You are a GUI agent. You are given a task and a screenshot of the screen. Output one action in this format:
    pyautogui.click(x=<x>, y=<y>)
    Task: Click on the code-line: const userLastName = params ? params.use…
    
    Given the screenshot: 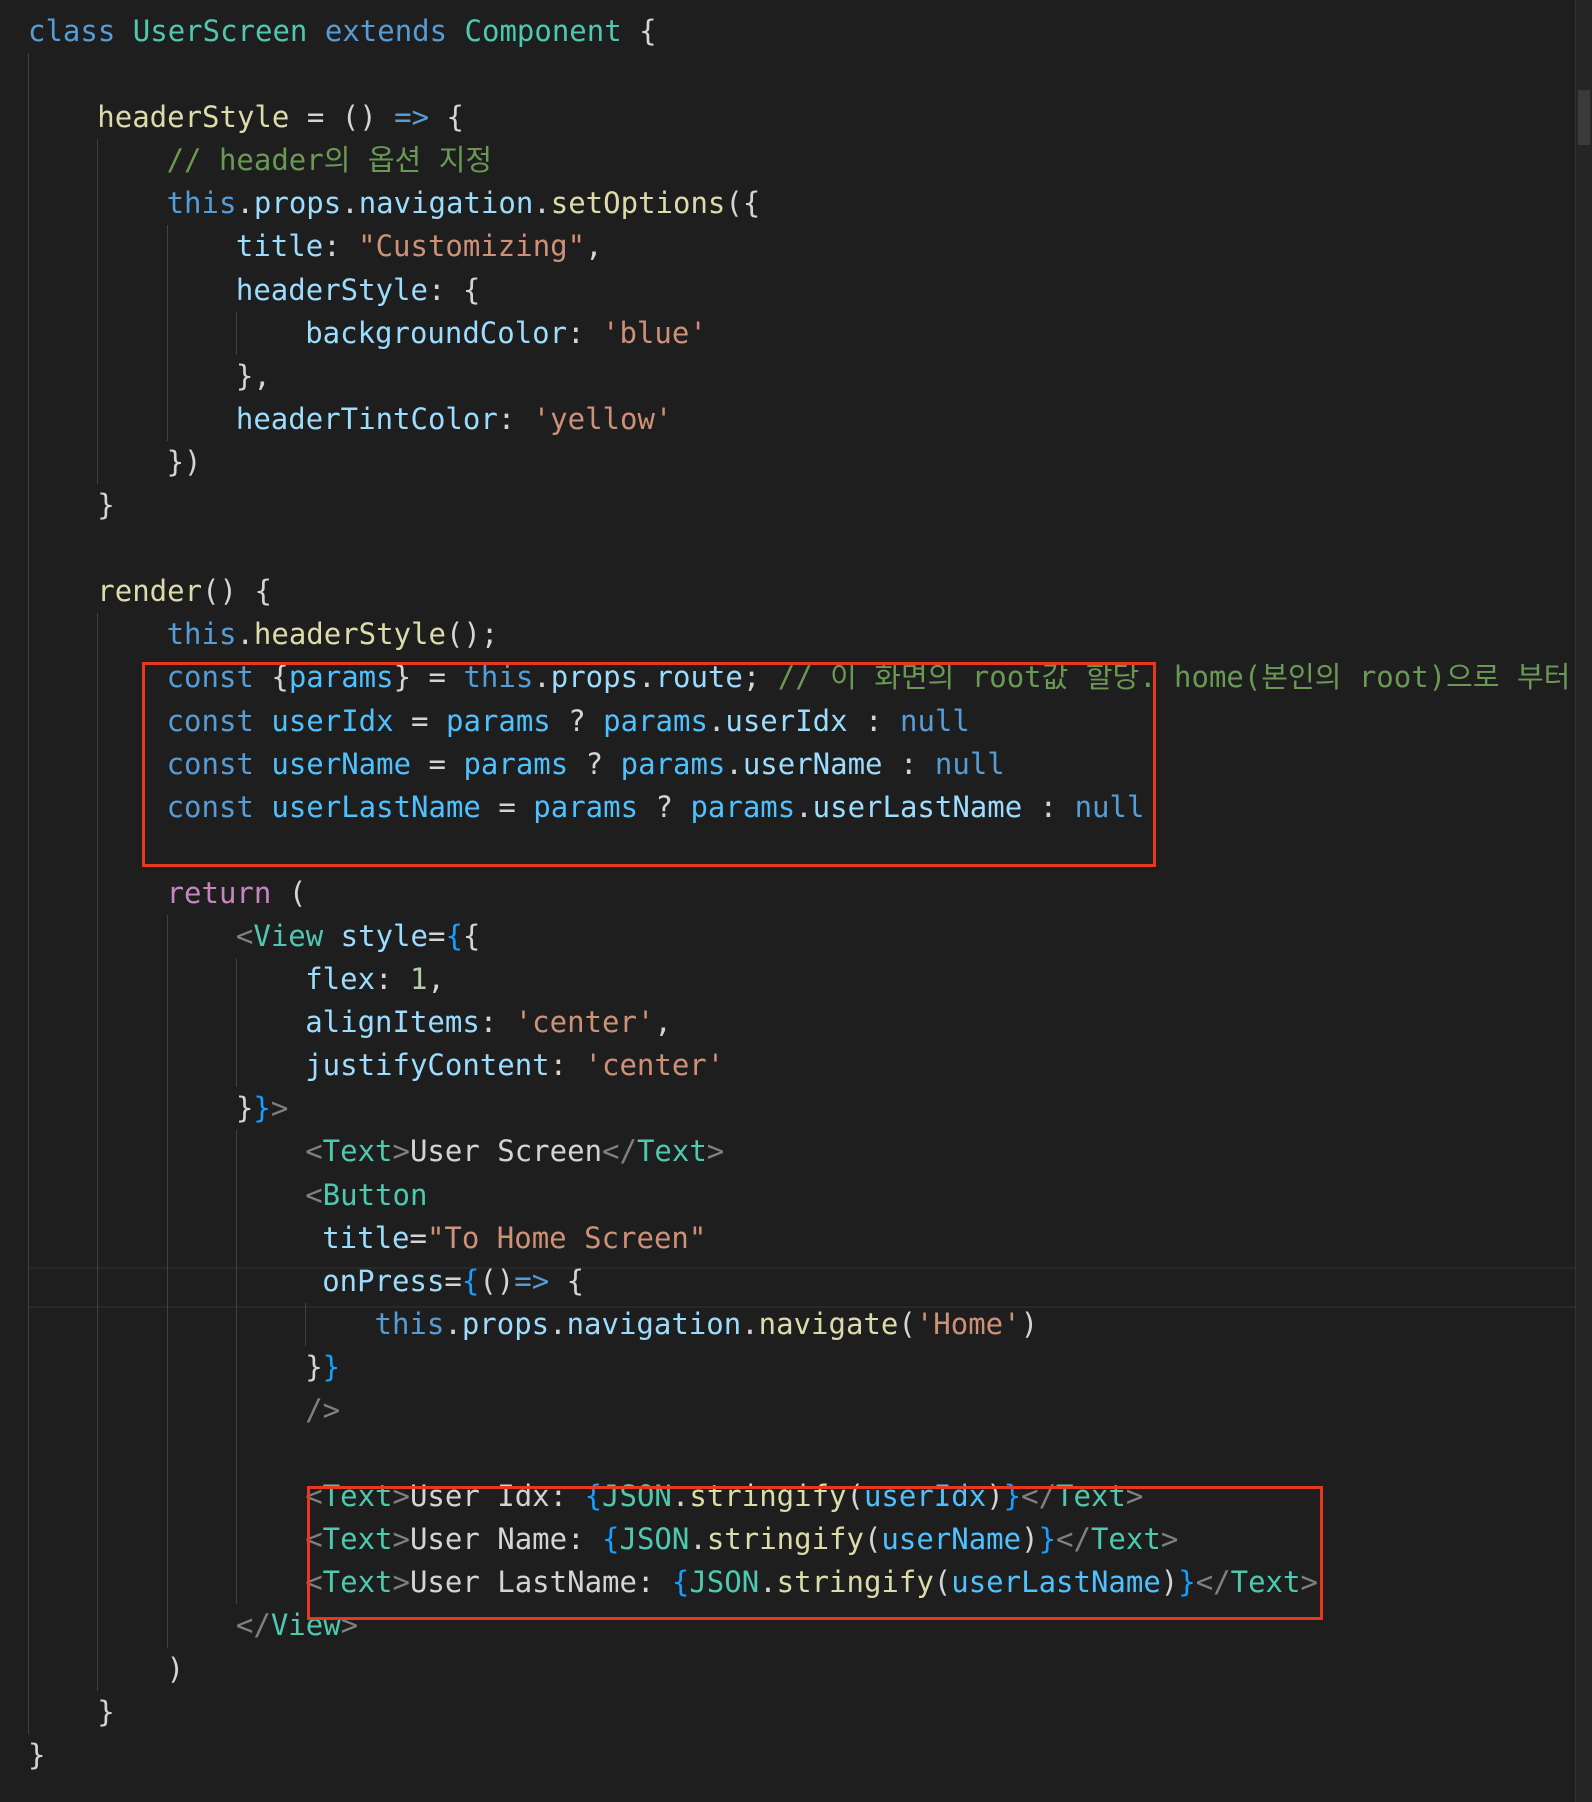 What is the action you would take?
    pyautogui.click(x=787, y=807)
    